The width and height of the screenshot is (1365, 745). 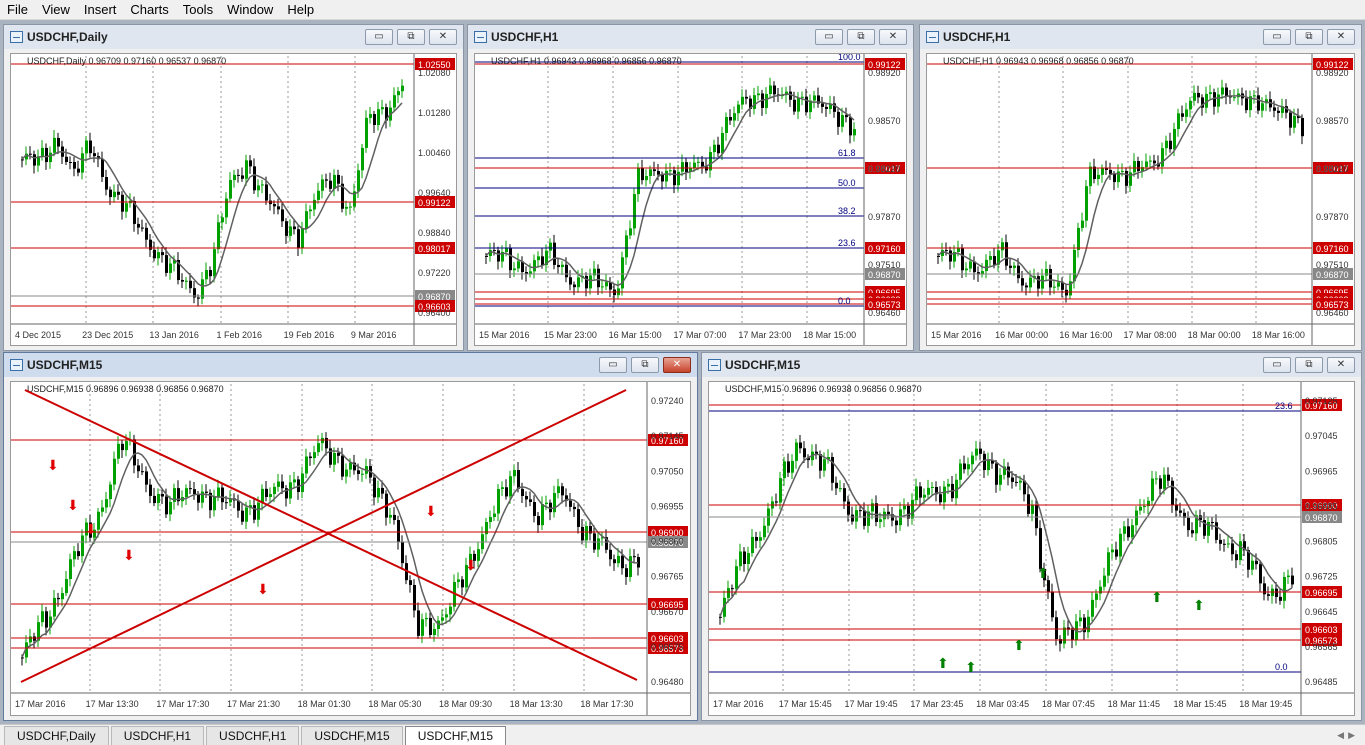 I want to click on window-titlebar: USDCHF,Daily ▭ ⧉ ✕, so click(x=233, y=37).